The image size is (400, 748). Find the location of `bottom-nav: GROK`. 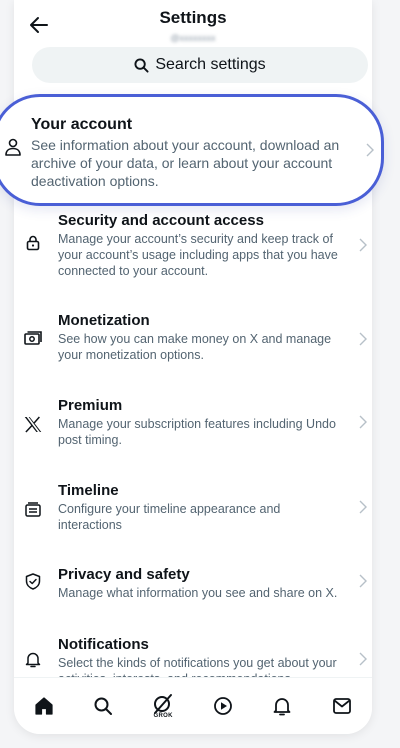

bottom-nav: GROK is located at coordinates (193, 705).